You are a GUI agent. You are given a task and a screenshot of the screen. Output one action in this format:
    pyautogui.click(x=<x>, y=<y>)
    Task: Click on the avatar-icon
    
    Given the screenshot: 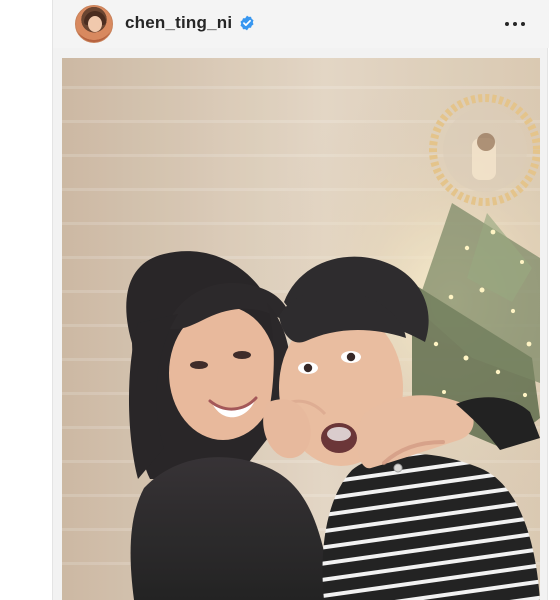 What is the action you would take?
    pyautogui.click(x=94, y=24)
    